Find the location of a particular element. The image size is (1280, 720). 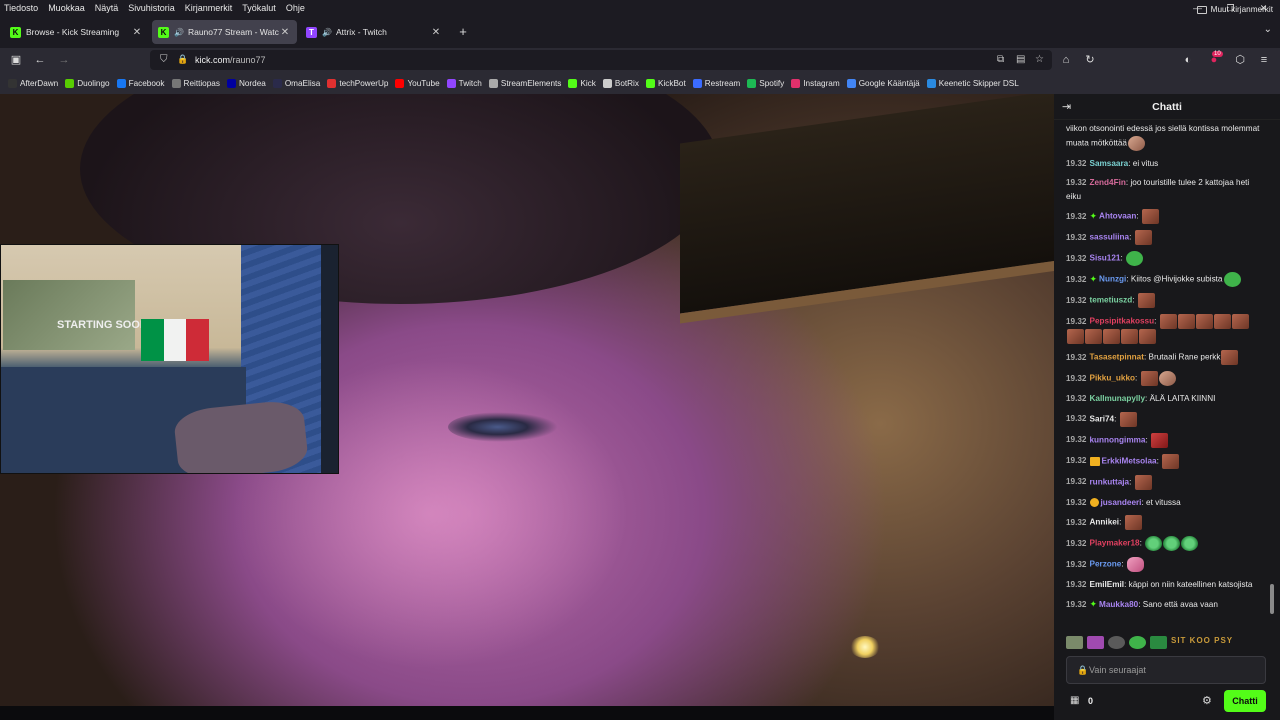

menu-item: Työkalut is located at coordinates (259, 8).